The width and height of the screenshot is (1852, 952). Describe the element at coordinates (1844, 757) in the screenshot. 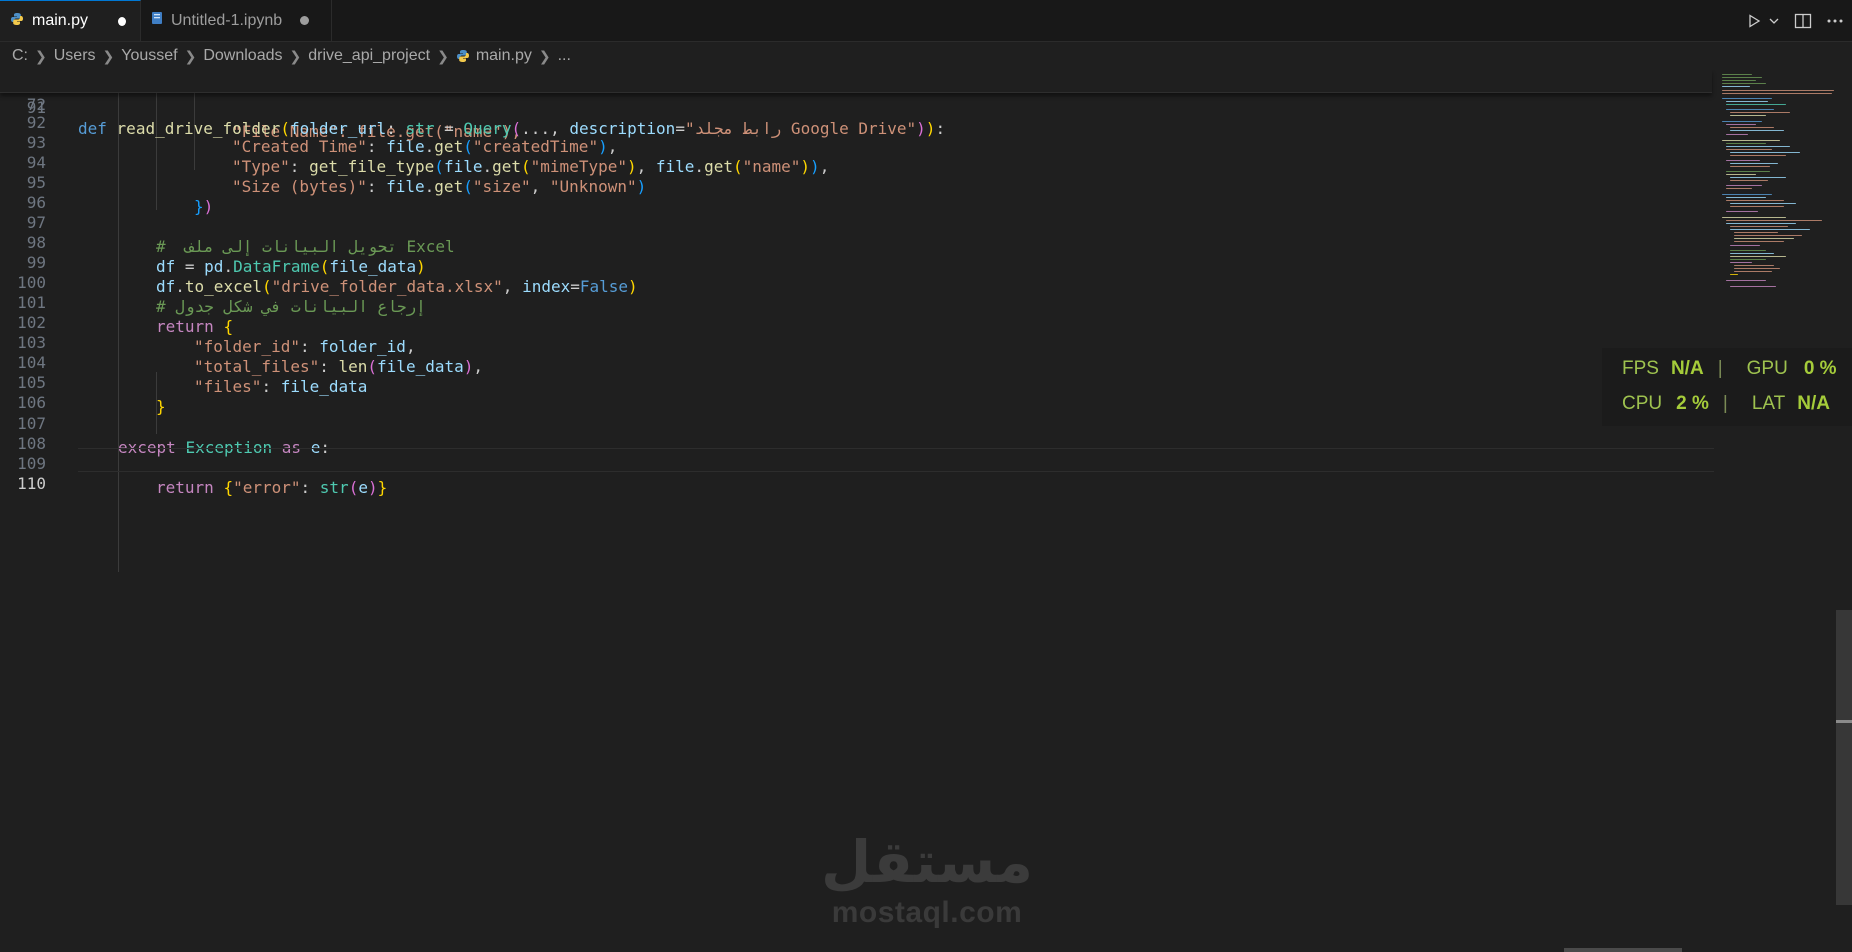

I see `vertical-scrollbar` at that location.